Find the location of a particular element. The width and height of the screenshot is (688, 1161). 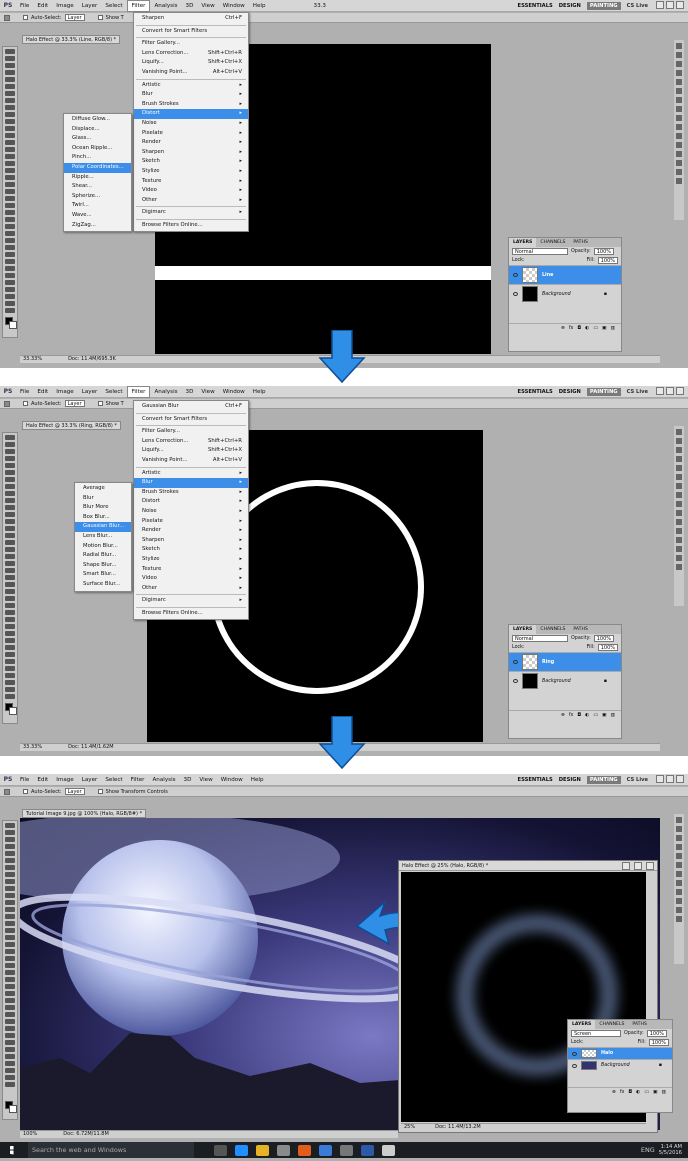

tab-paths: PATHS is located at coordinates (580, 242).